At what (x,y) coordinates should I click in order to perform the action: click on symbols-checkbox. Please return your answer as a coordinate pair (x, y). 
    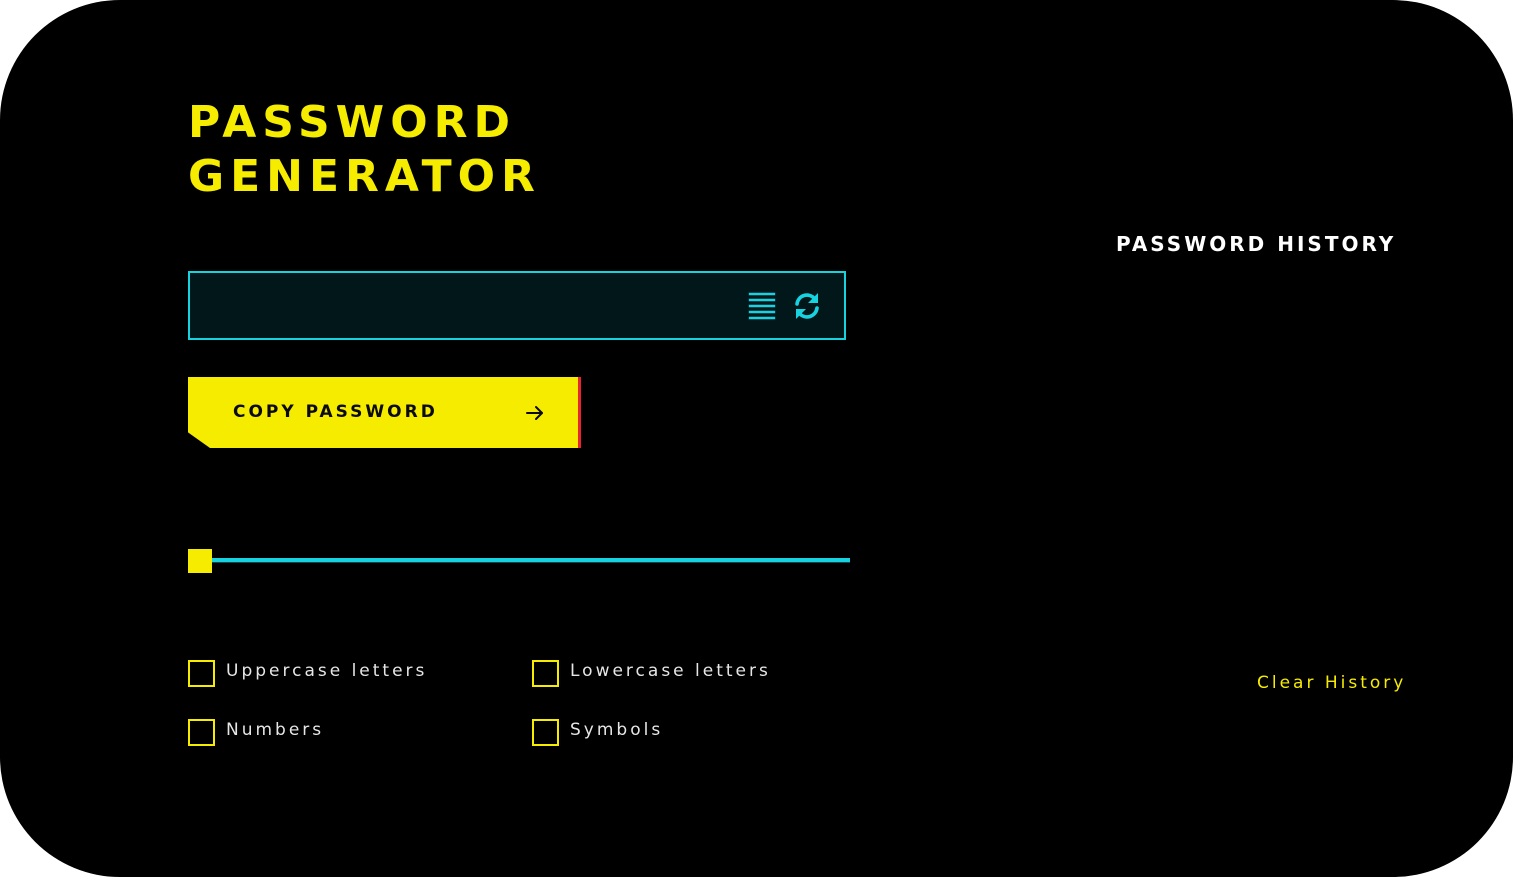
    Looking at the image, I should click on (545, 732).